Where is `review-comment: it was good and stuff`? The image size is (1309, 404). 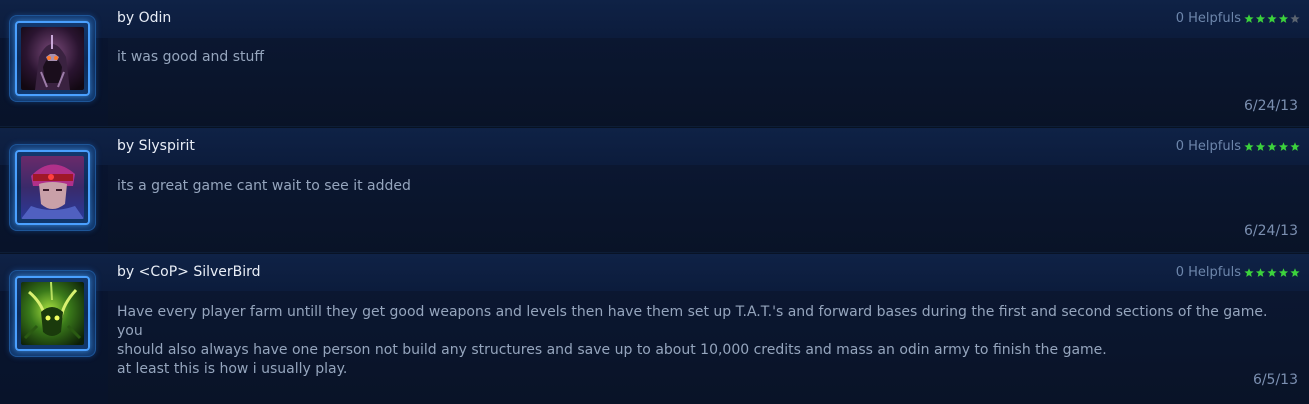
review-comment: it was good and stuff is located at coordinates (191, 57).